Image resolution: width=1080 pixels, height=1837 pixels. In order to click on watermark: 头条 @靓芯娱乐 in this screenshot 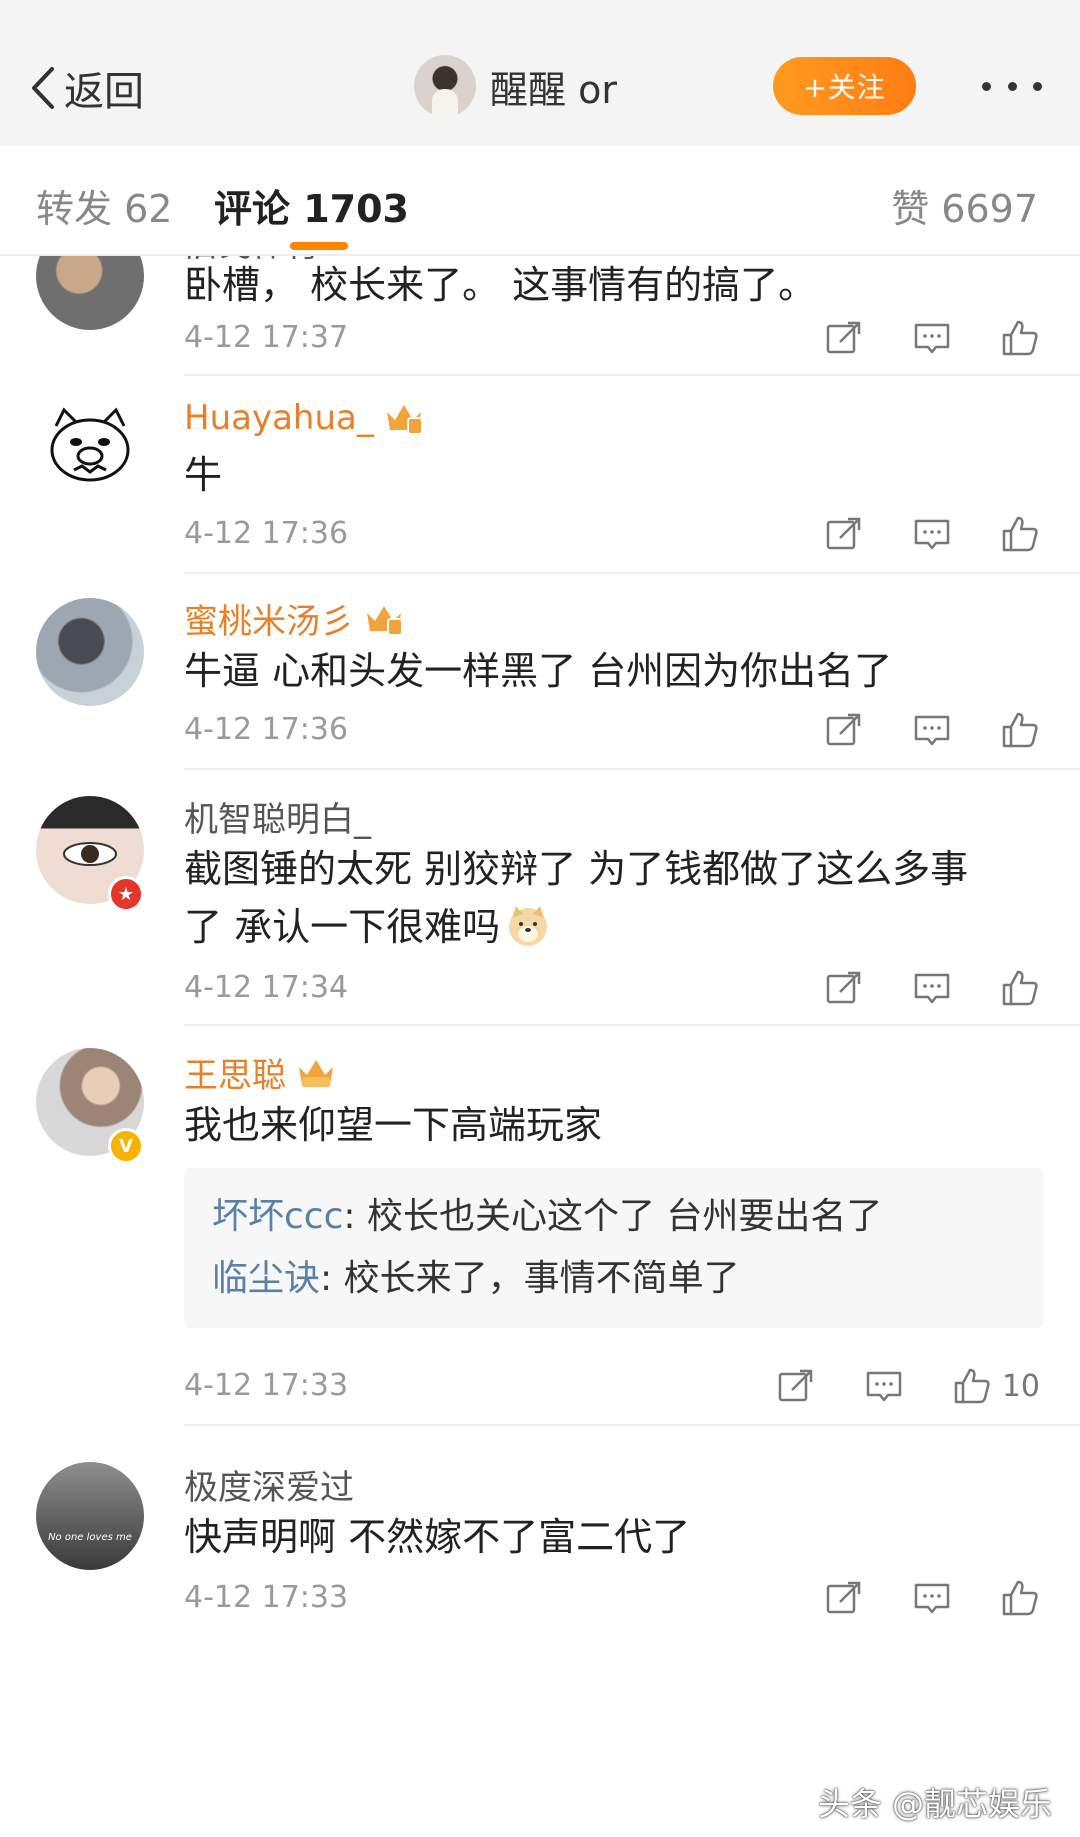, I will do `click(934, 1804)`.